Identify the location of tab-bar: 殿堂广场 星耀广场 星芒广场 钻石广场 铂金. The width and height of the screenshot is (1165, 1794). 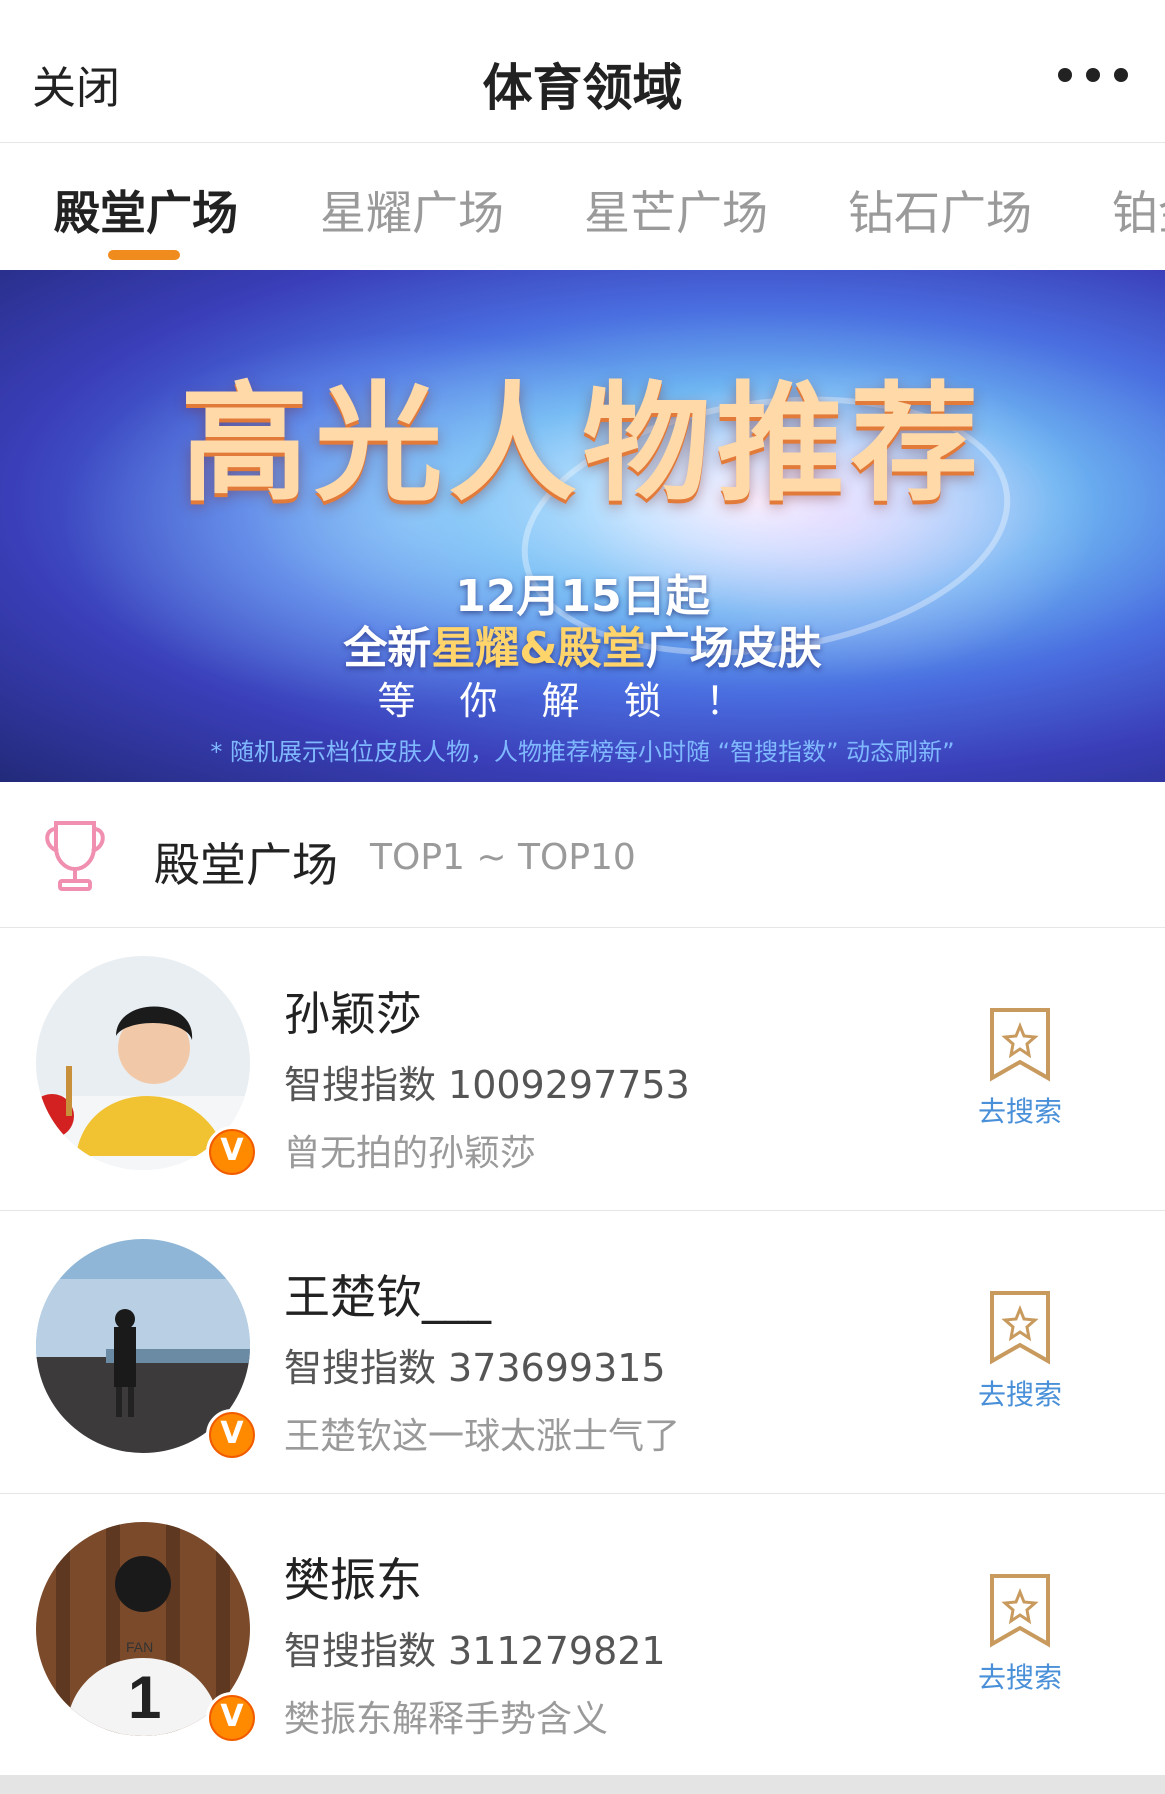
(582, 206).